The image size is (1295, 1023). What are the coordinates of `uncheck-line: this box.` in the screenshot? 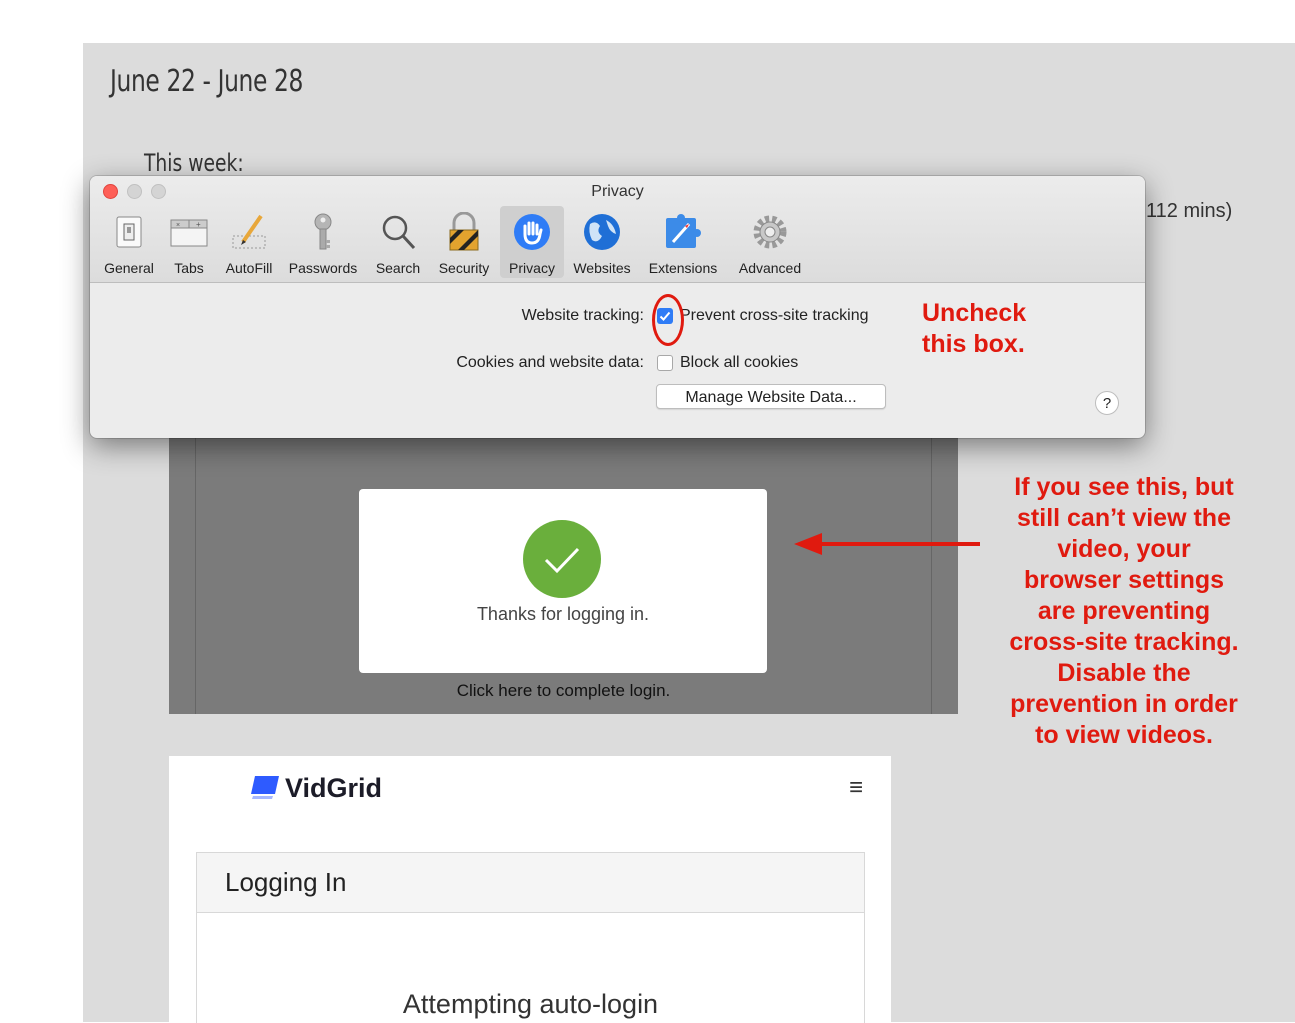 It's located at (973, 344).